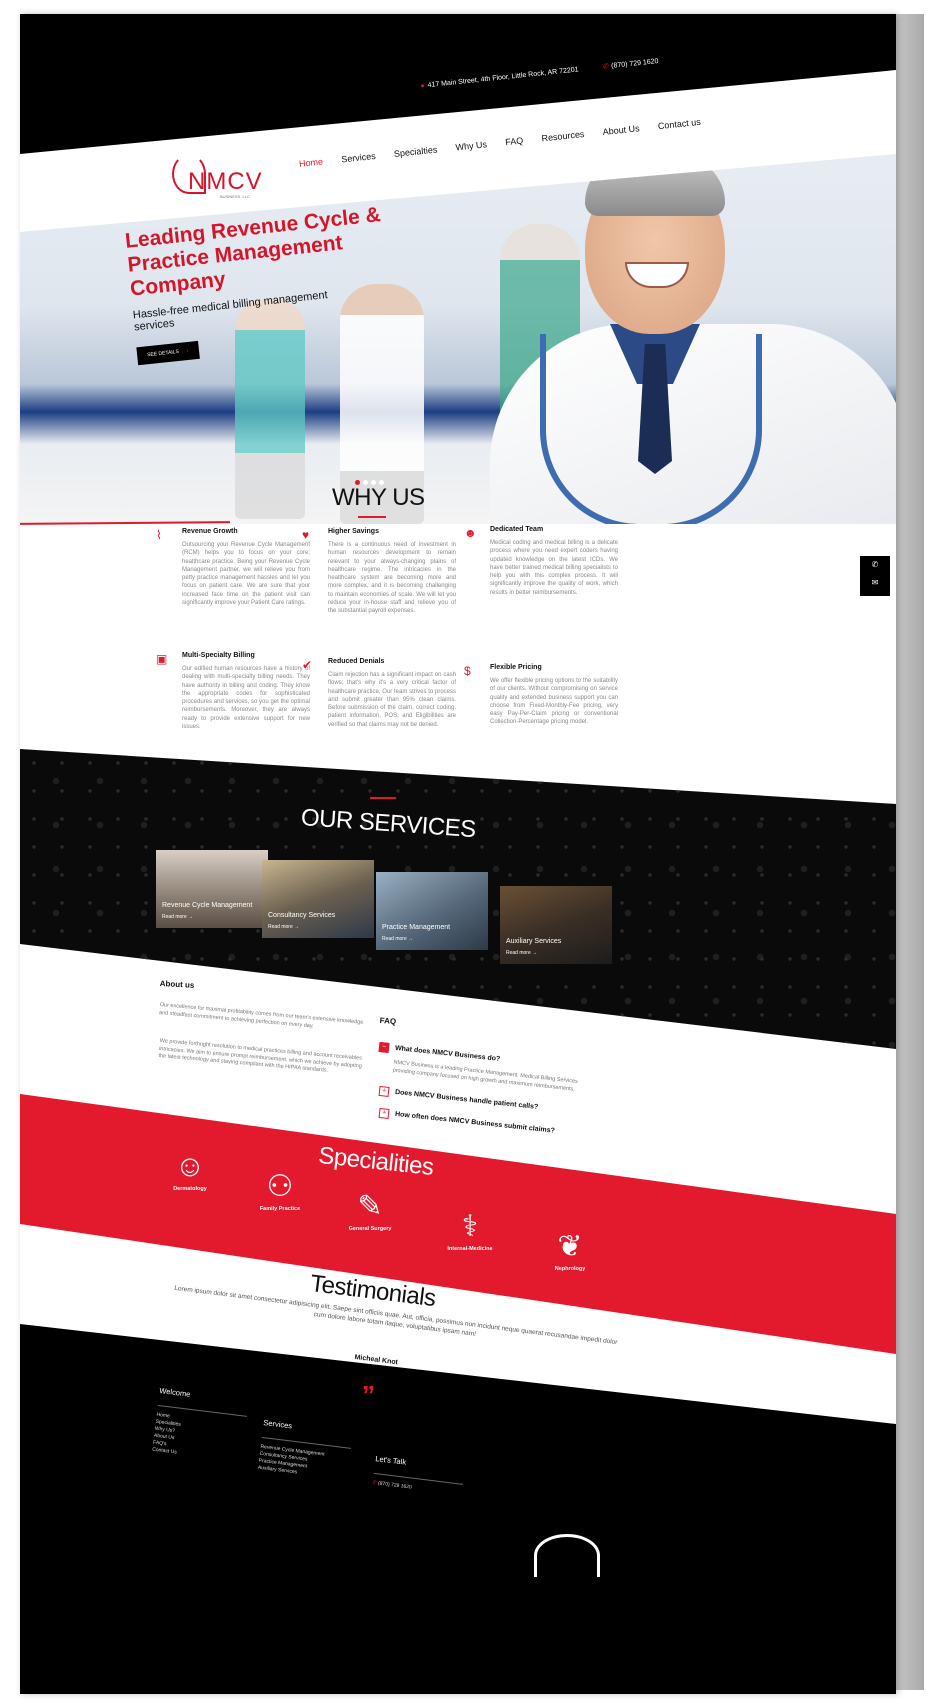  I want to click on logo-sub: BUSINESS, LLC, so click(235, 196).